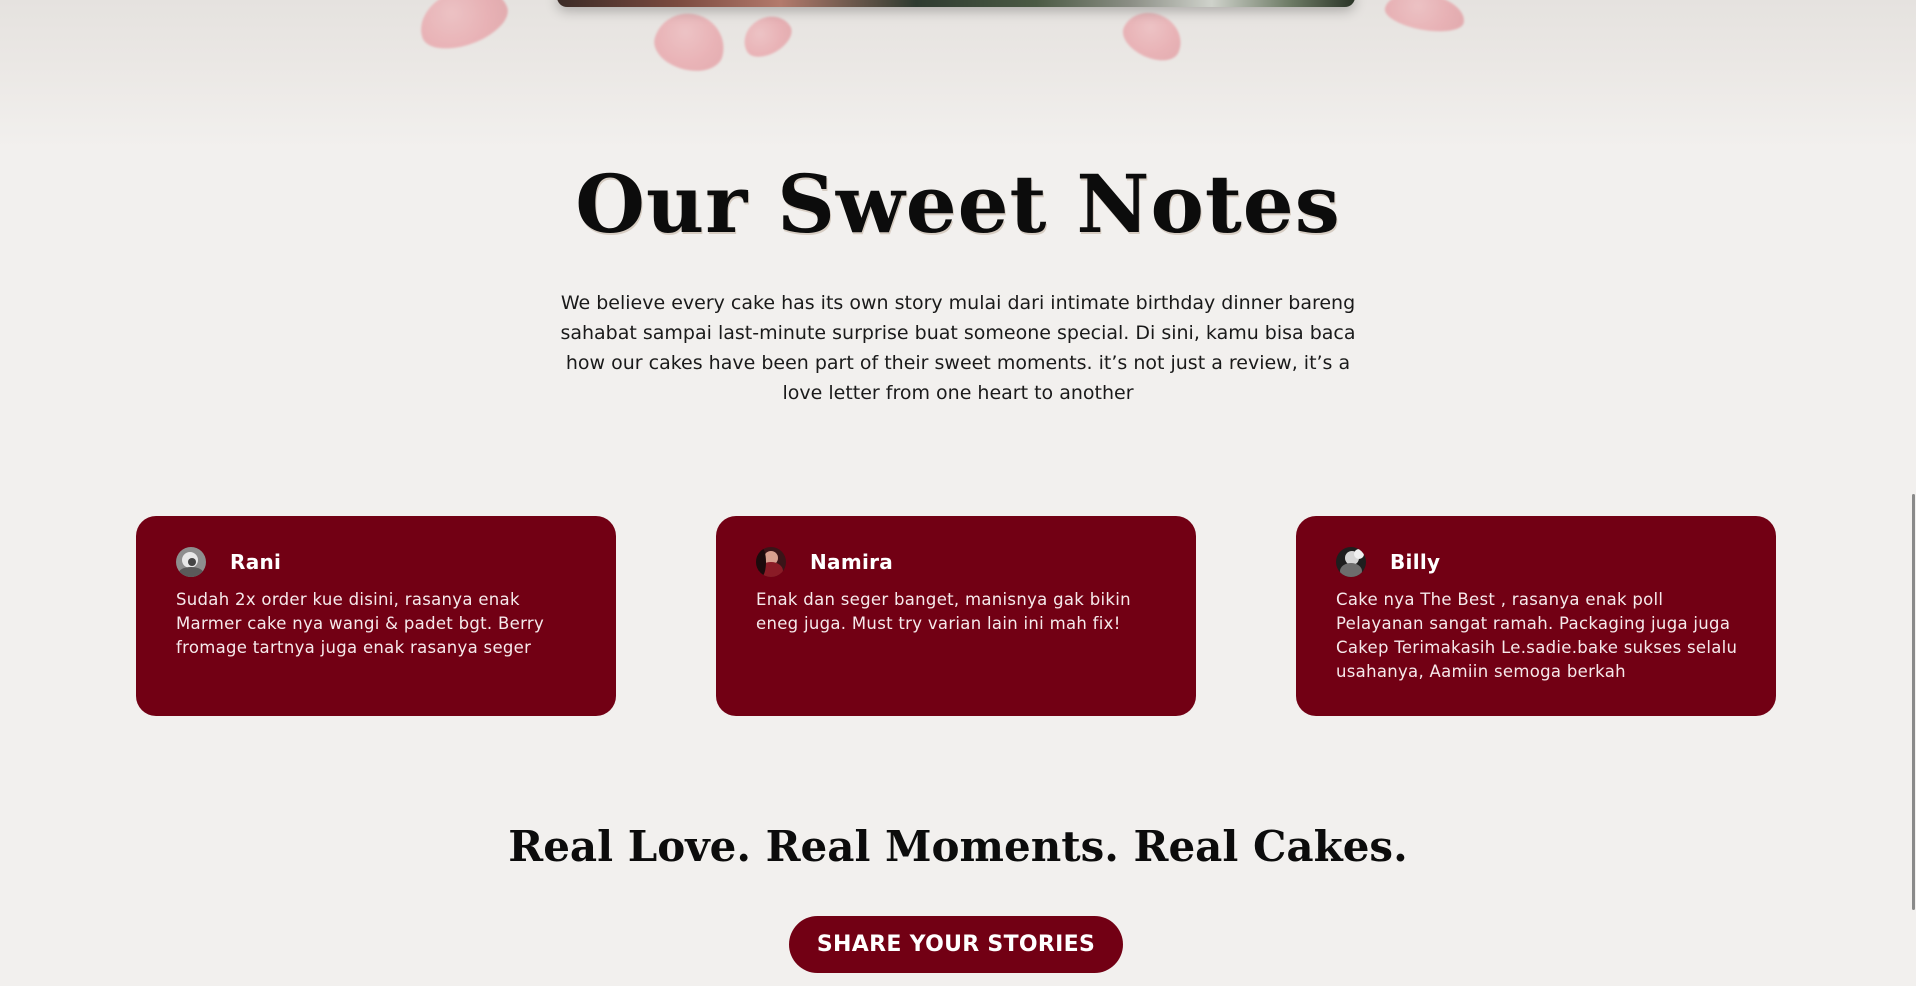  I want to click on reviewer-name: Rani, so click(256, 562).